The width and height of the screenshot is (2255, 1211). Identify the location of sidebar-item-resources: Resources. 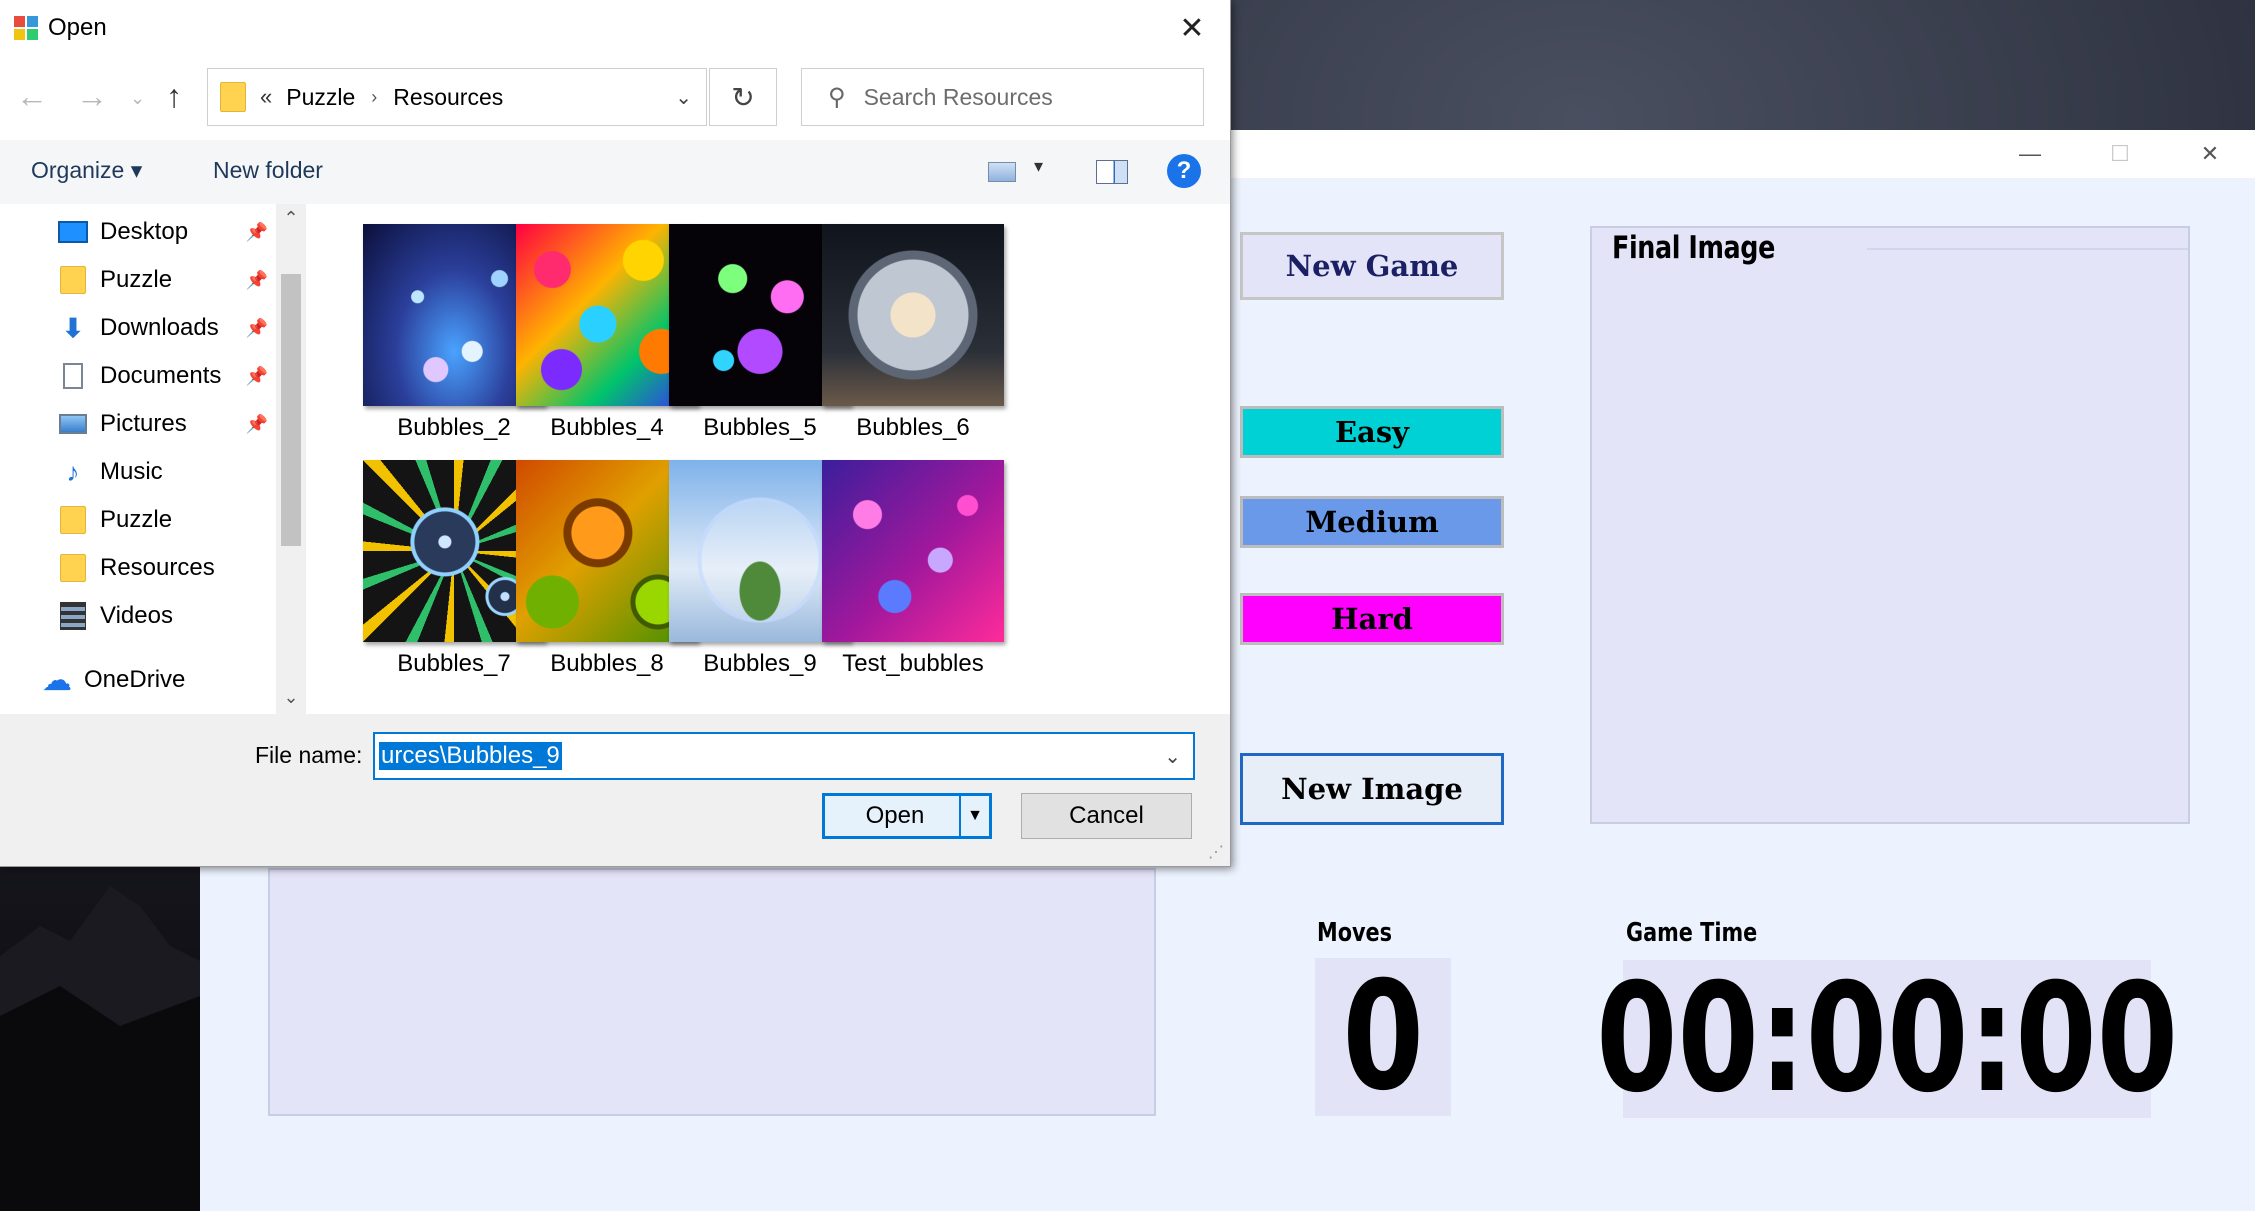
(135, 568).